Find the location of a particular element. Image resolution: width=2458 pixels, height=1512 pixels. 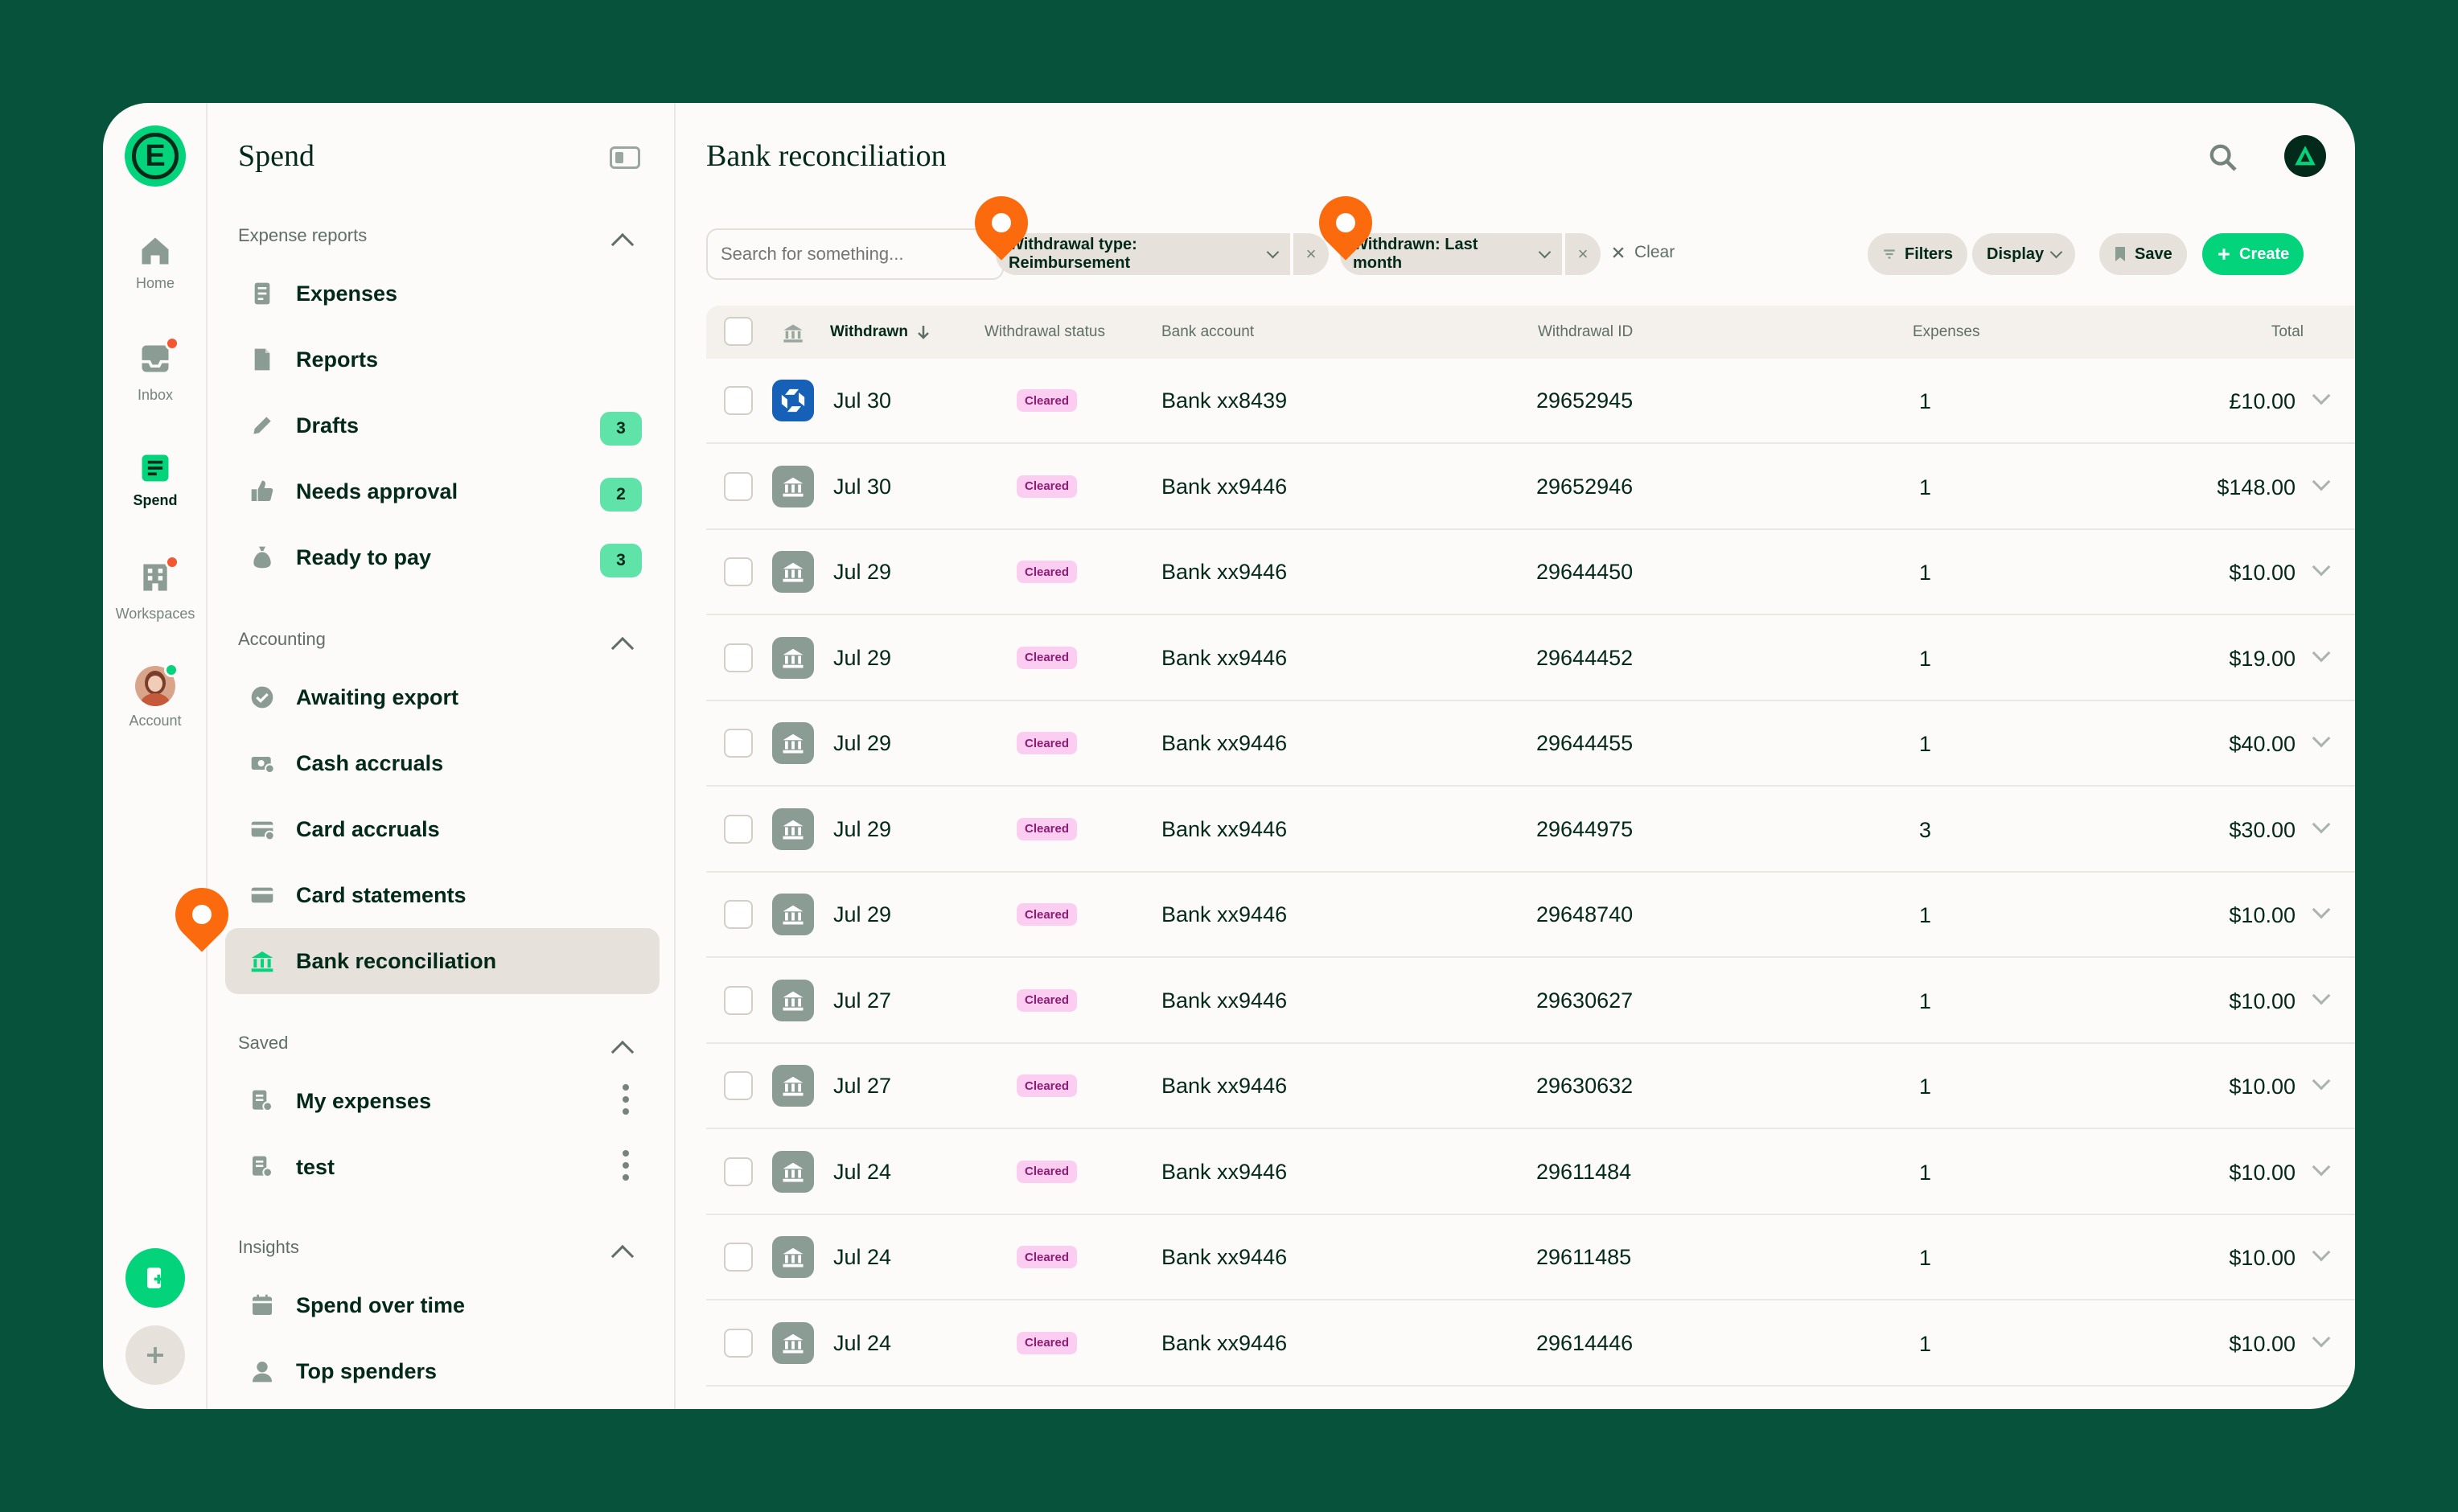

add-button is located at coordinates (155, 1355).